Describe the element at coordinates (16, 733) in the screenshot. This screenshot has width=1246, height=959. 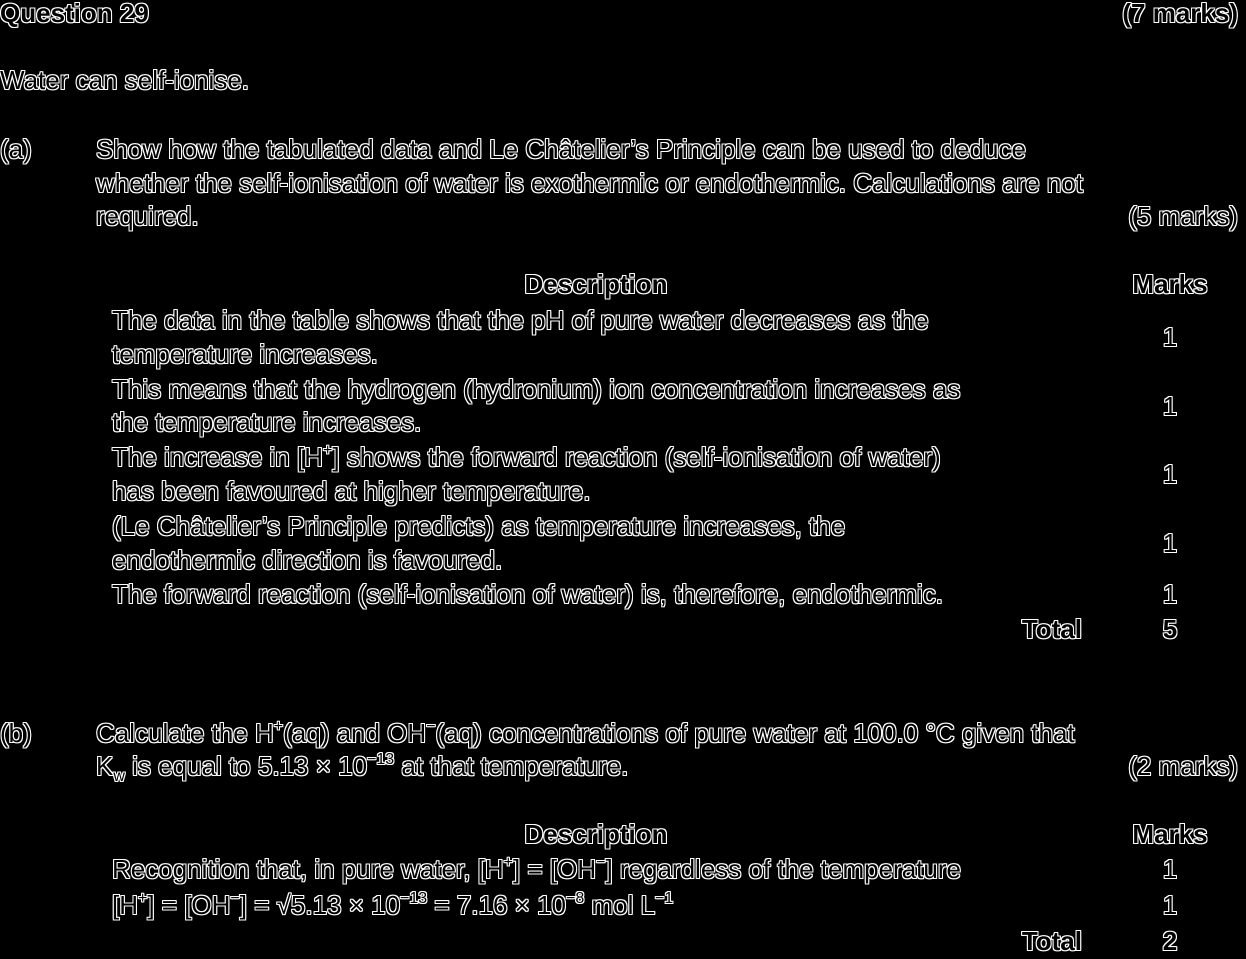
I see `part-b-label: (b)` at that location.